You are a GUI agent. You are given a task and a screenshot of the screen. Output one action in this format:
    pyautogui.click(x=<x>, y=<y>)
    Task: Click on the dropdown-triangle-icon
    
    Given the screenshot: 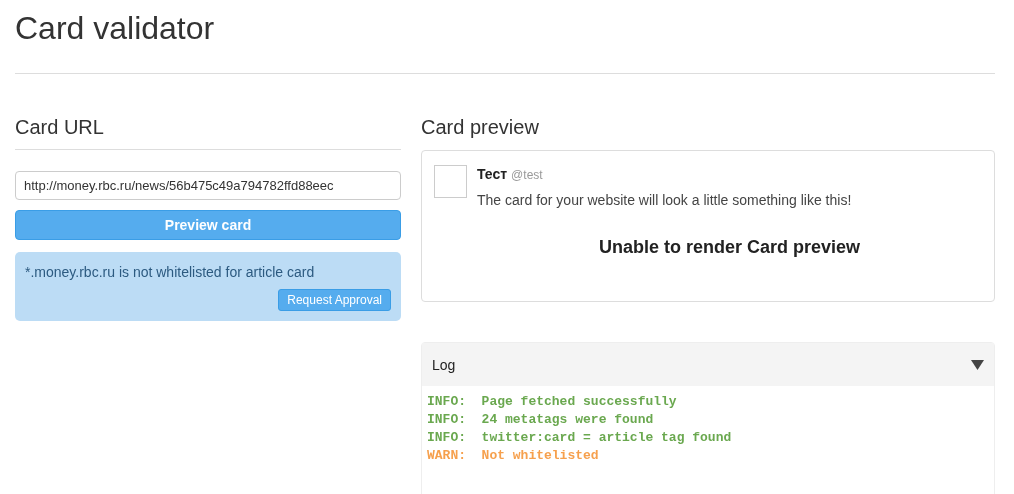 What is the action you would take?
    pyautogui.click(x=977, y=364)
    